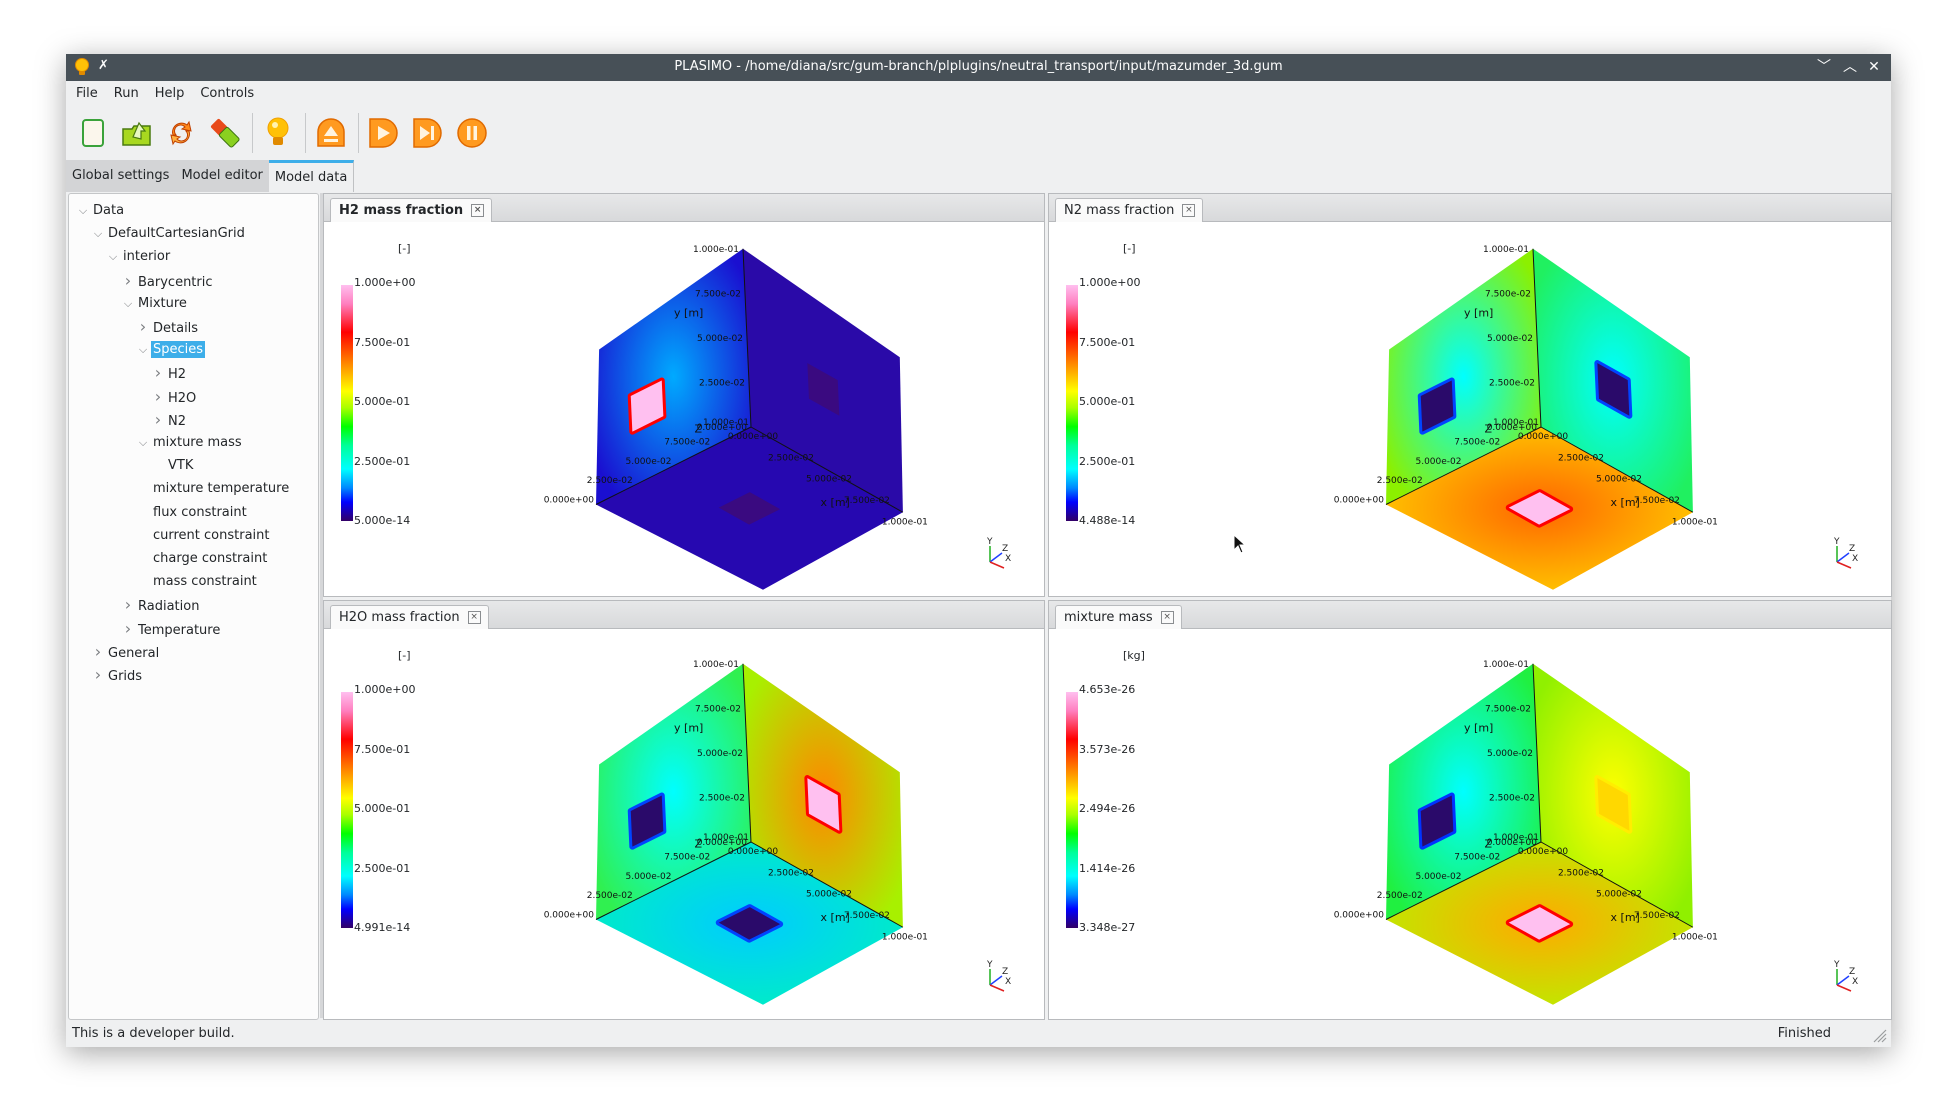 This screenshot has height=1119, width=1948. Describe the element at coordinates (225, 133) in the screenshot. I see `save-usb-button` at that location.